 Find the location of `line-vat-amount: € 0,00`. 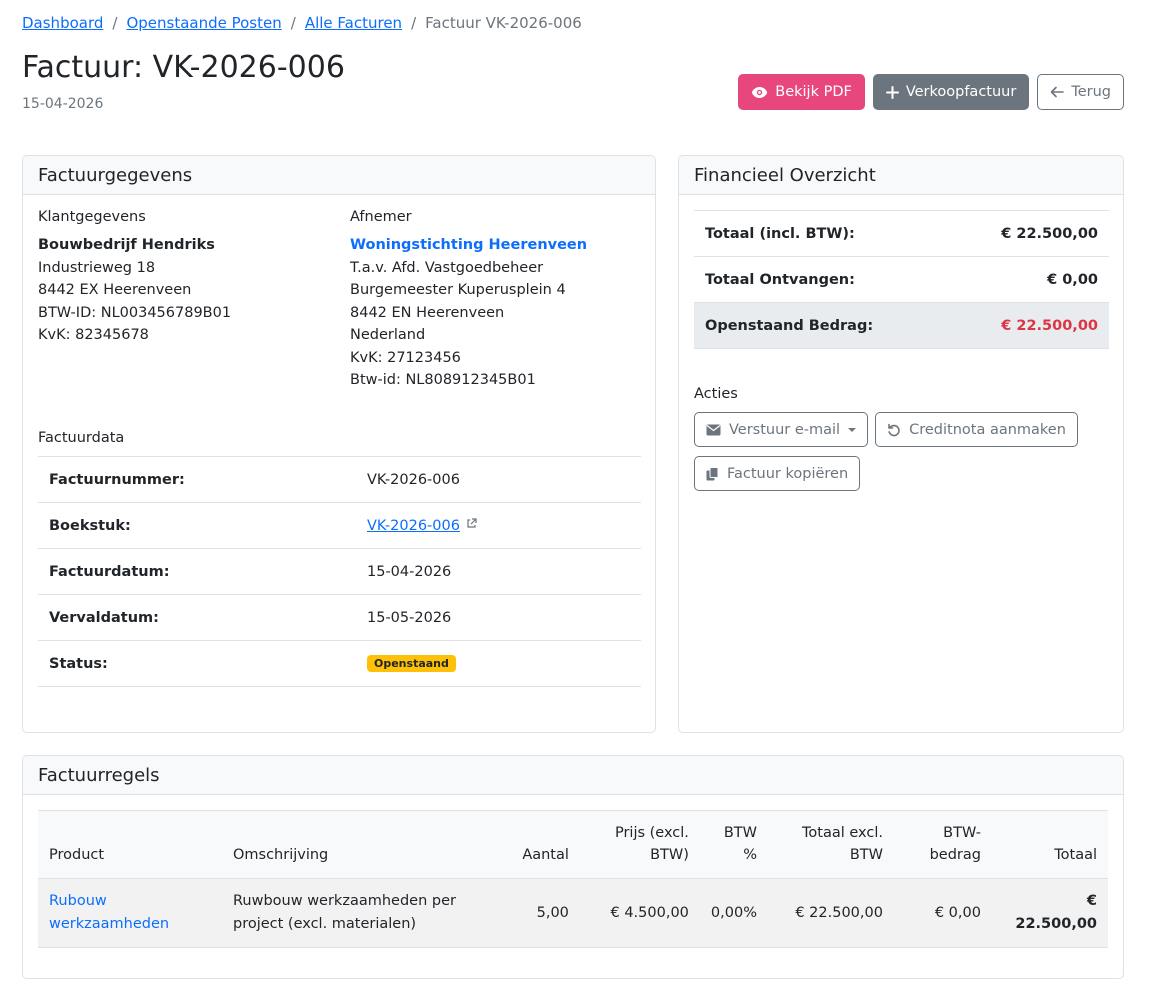

line-vat-amount: € 0,00 is located at coordinates (942, 913).